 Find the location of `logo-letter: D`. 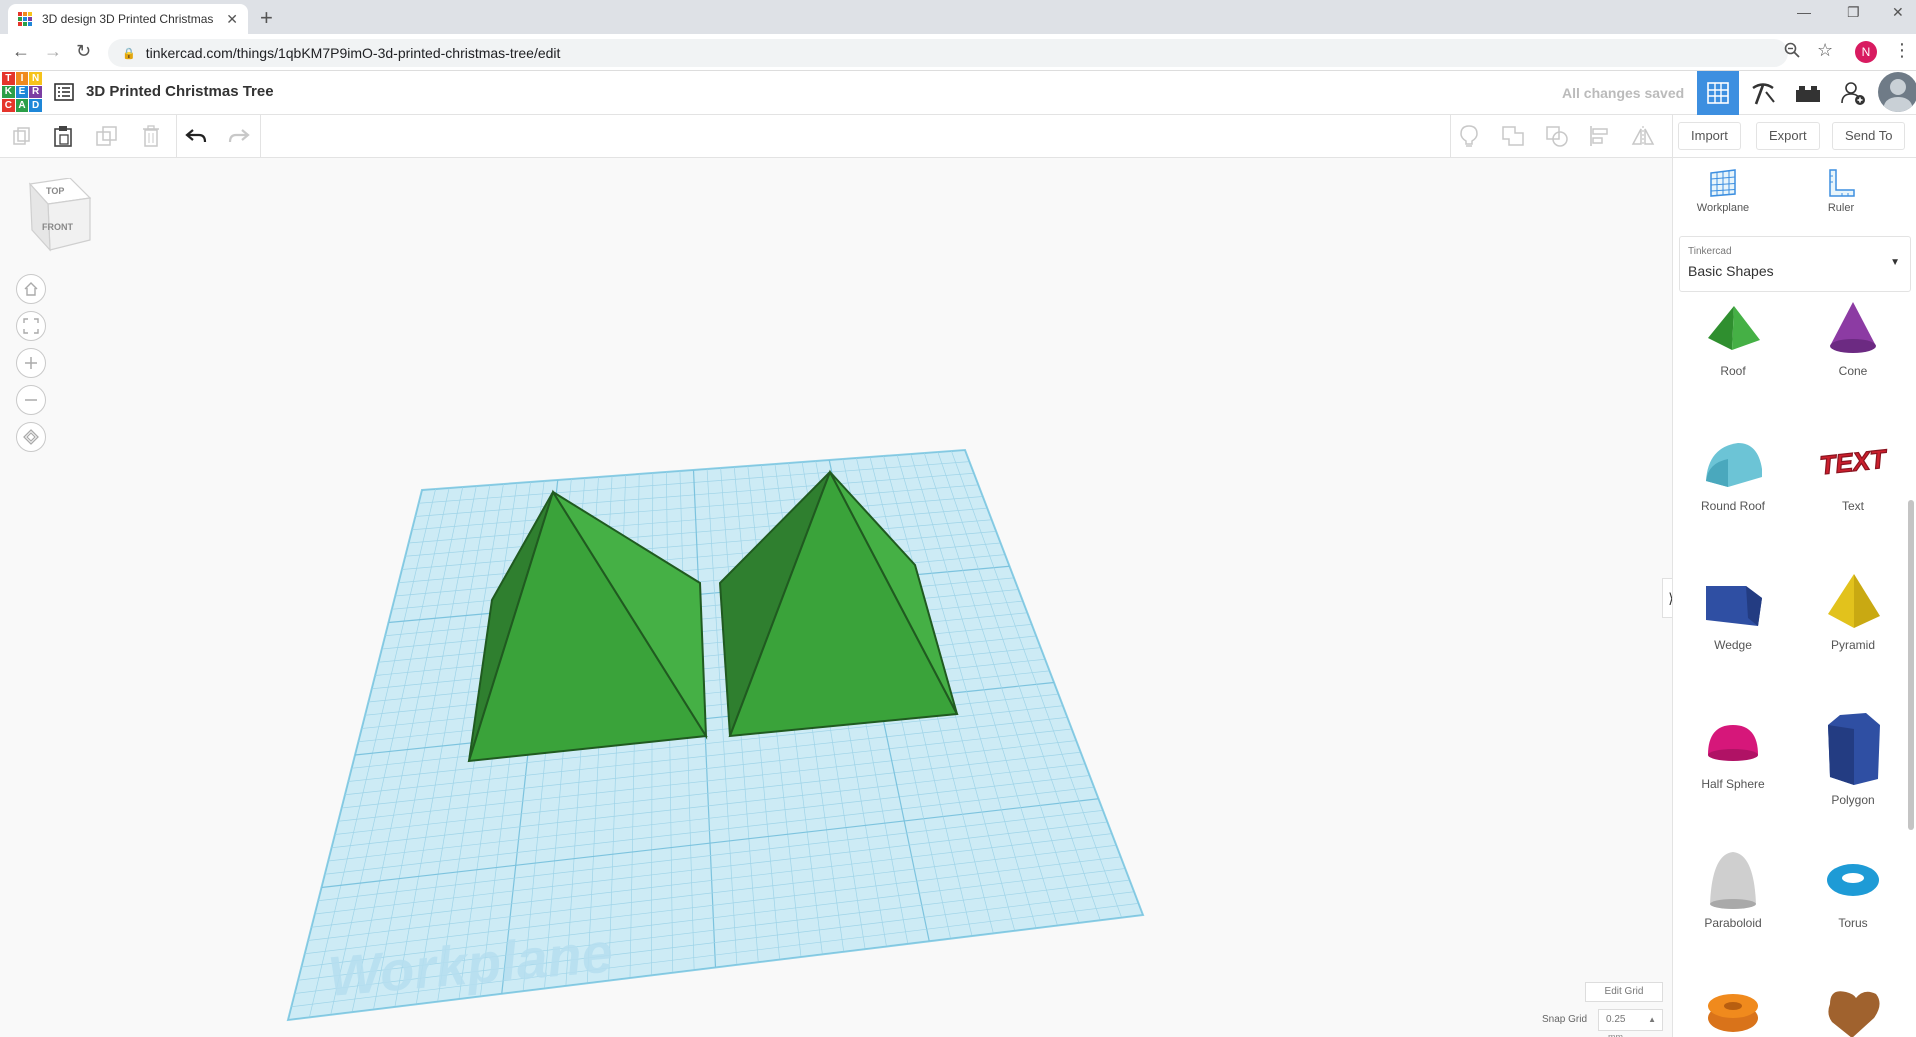

logo-letter: D is located at coordinates (35, 105).